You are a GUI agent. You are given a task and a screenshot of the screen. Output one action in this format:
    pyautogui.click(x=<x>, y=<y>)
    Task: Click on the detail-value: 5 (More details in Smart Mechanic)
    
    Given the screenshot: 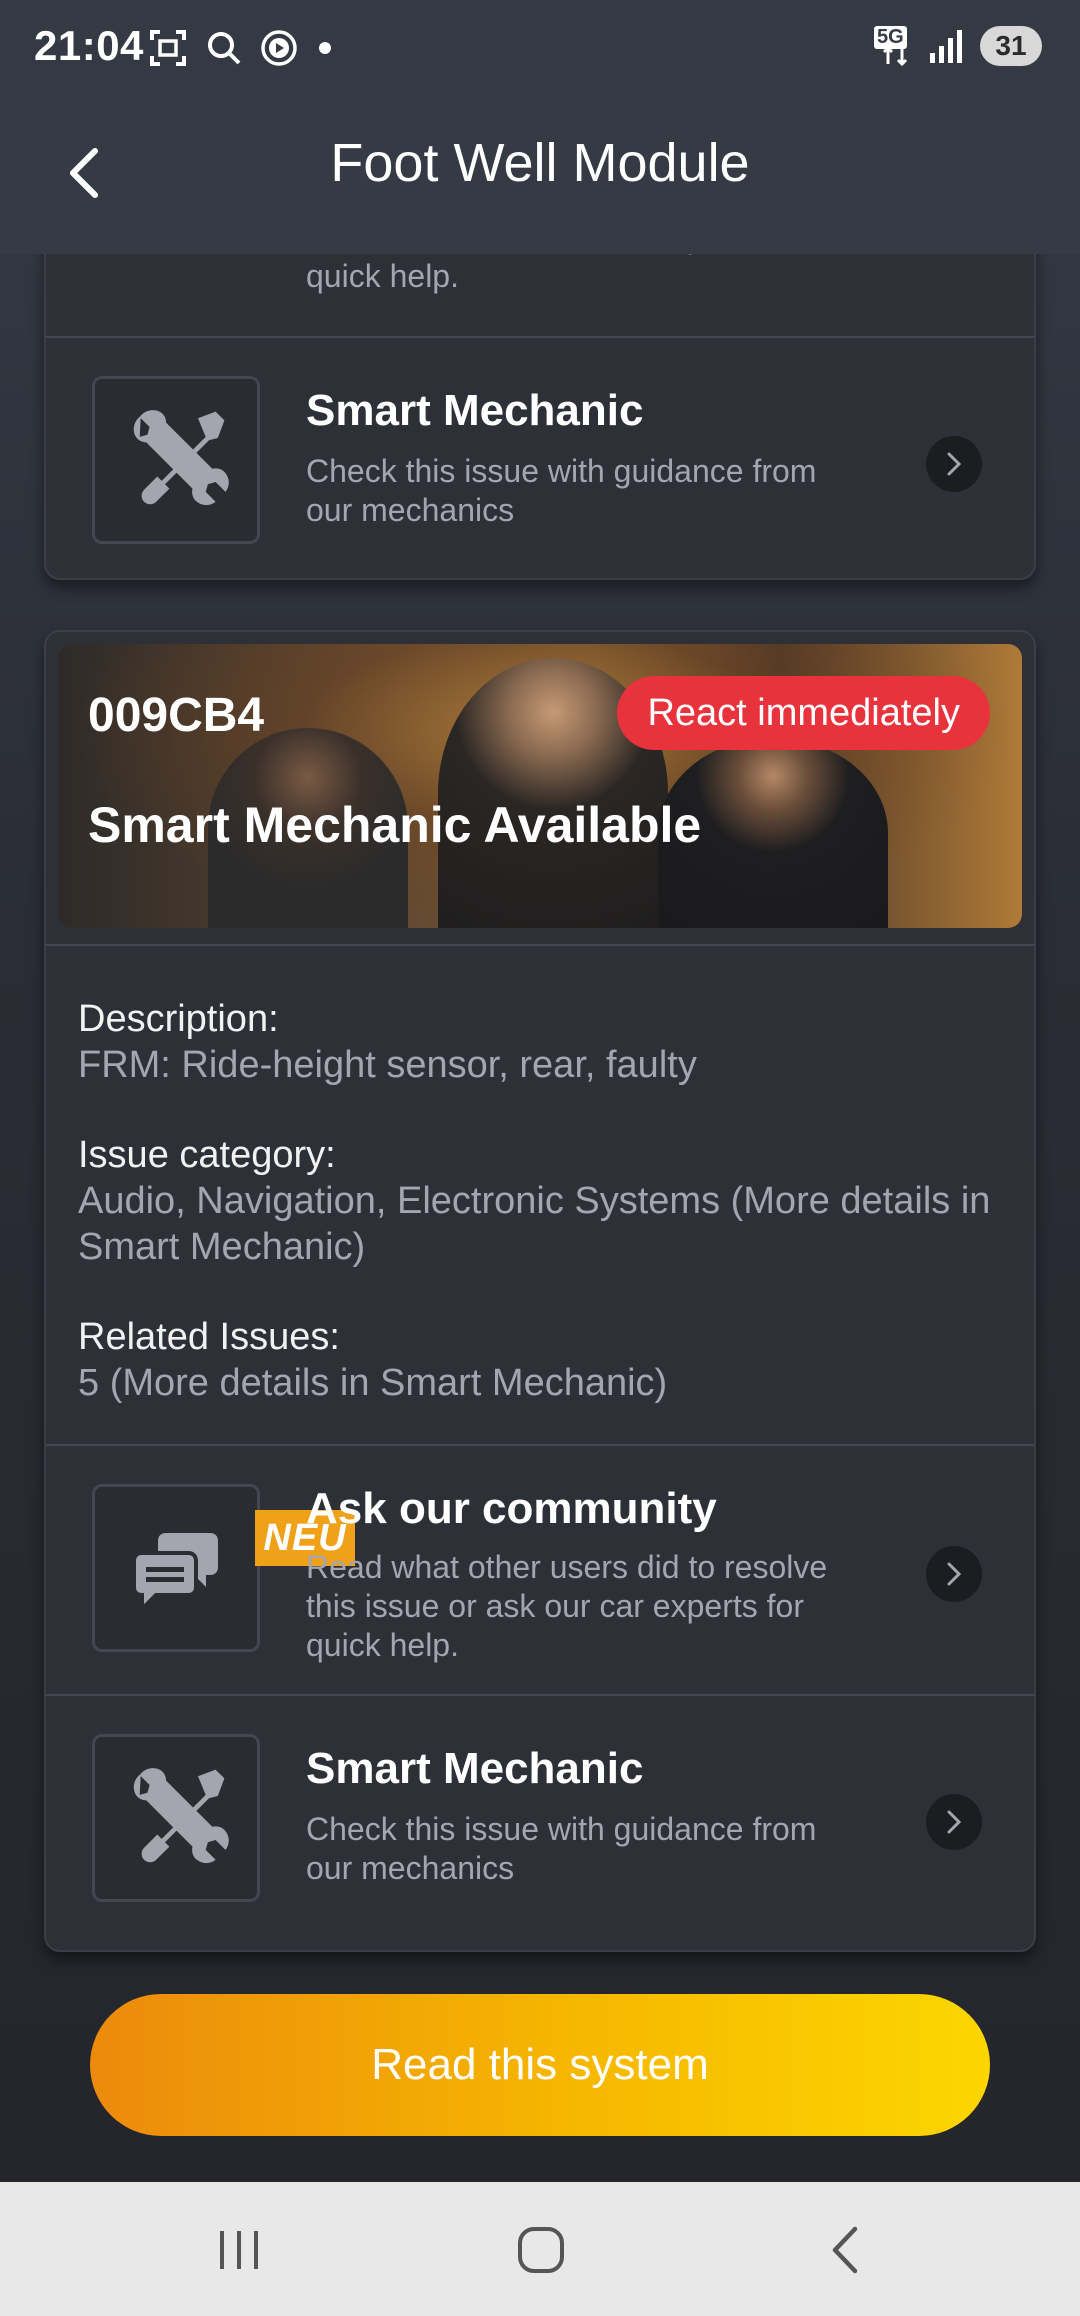 What is the action you would take?
    pyautogui.click(x=373, y=1383)
    